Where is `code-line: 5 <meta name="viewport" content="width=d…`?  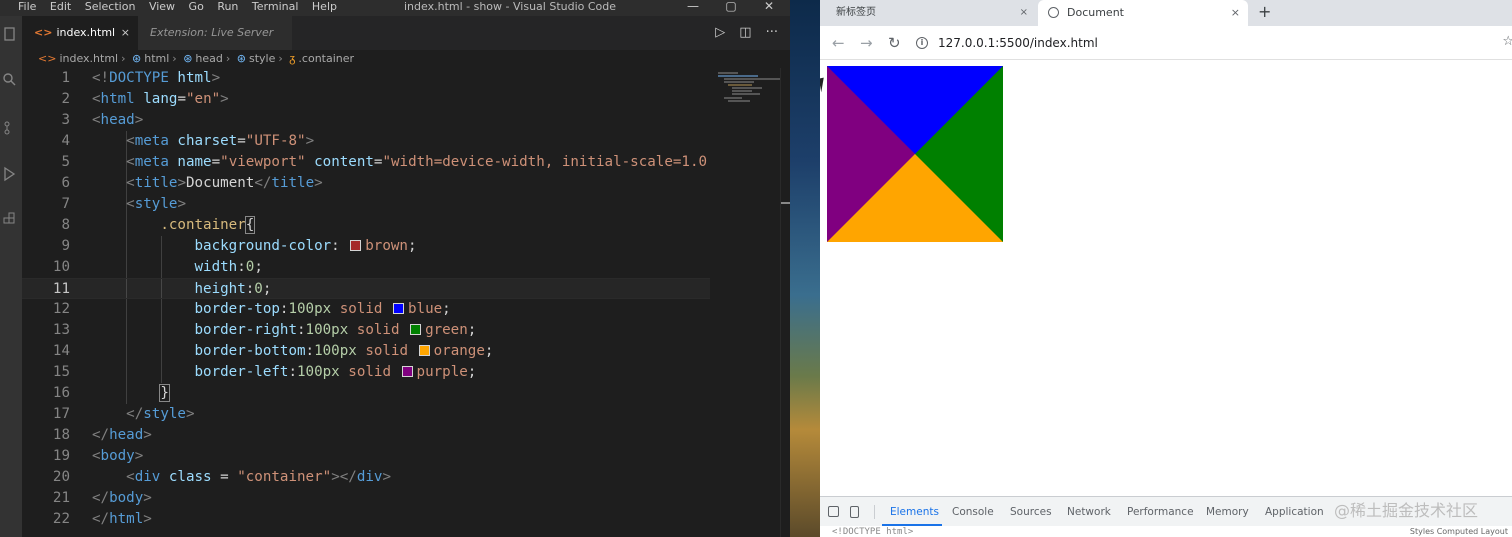 code-line: 5 <meta name="viewport" content="width=d… is located at coordinates (366, 162).